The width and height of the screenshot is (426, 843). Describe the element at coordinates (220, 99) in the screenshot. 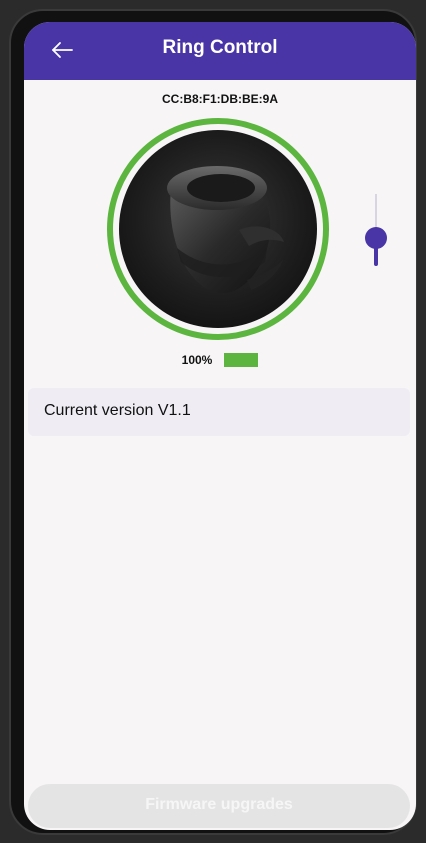

I see `device-mac-address: CC:B8:F1:DB:BE:9A` at that location.